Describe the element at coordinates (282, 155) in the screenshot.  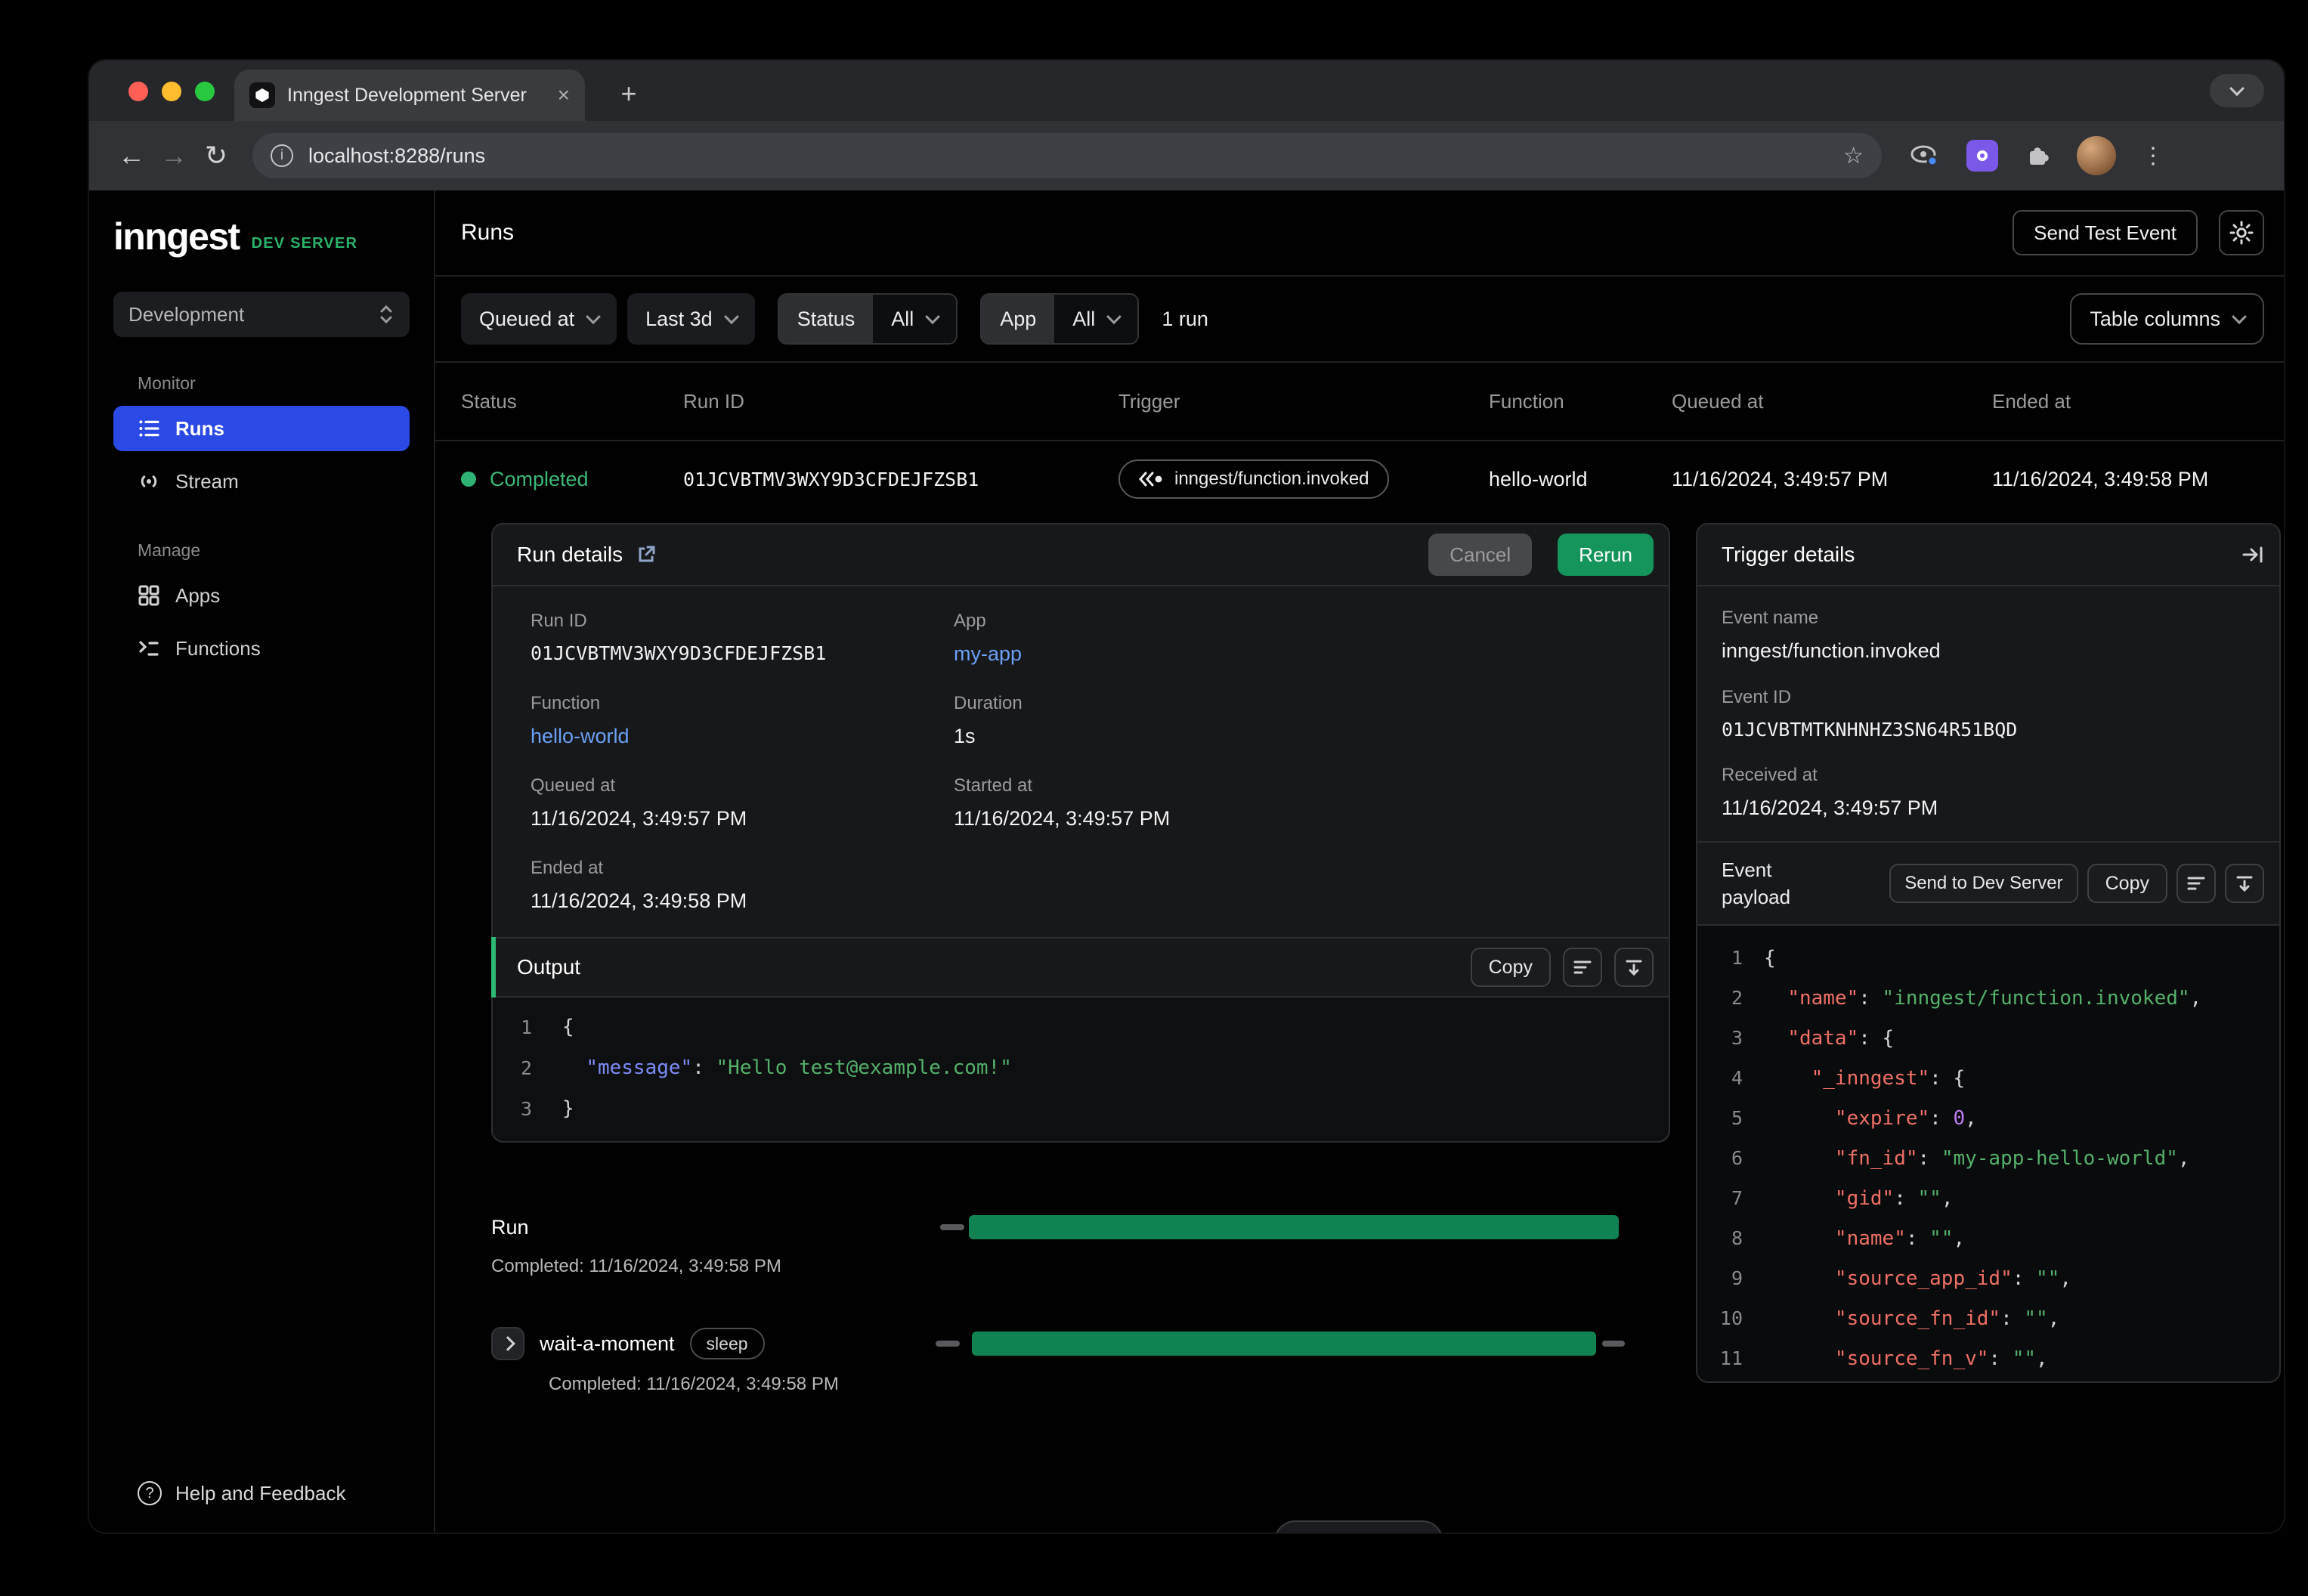
I see `site-info-icon: i` at that location.